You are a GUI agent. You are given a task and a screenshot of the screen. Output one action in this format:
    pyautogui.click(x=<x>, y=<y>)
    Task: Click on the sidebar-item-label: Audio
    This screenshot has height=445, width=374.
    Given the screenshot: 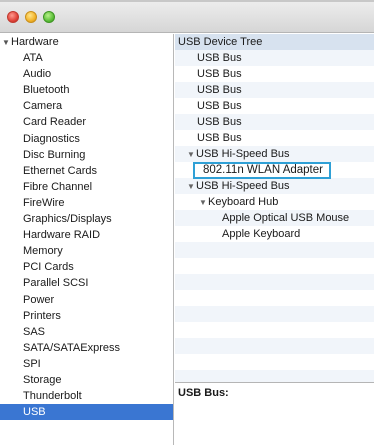 What is the action you would take?
    pyautogui.click(x=37, y=74)
    